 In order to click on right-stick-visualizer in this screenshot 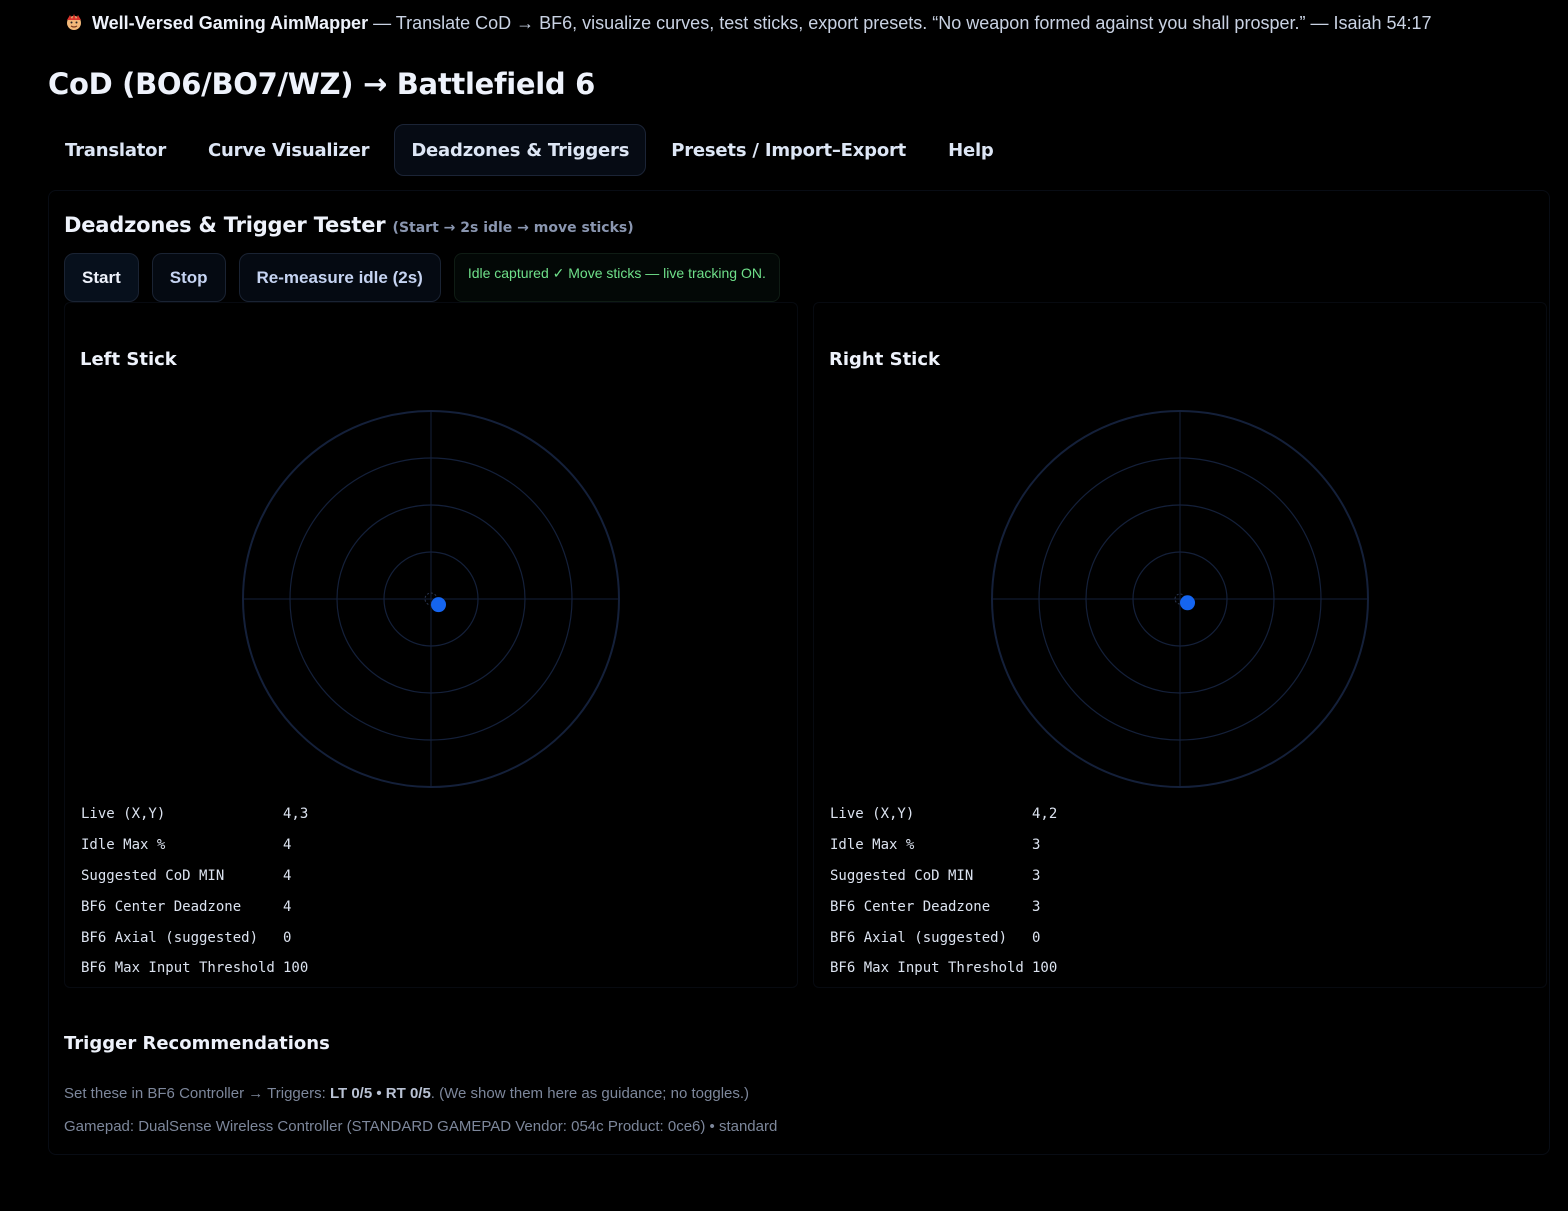, I will do `click(1180, 599)`.